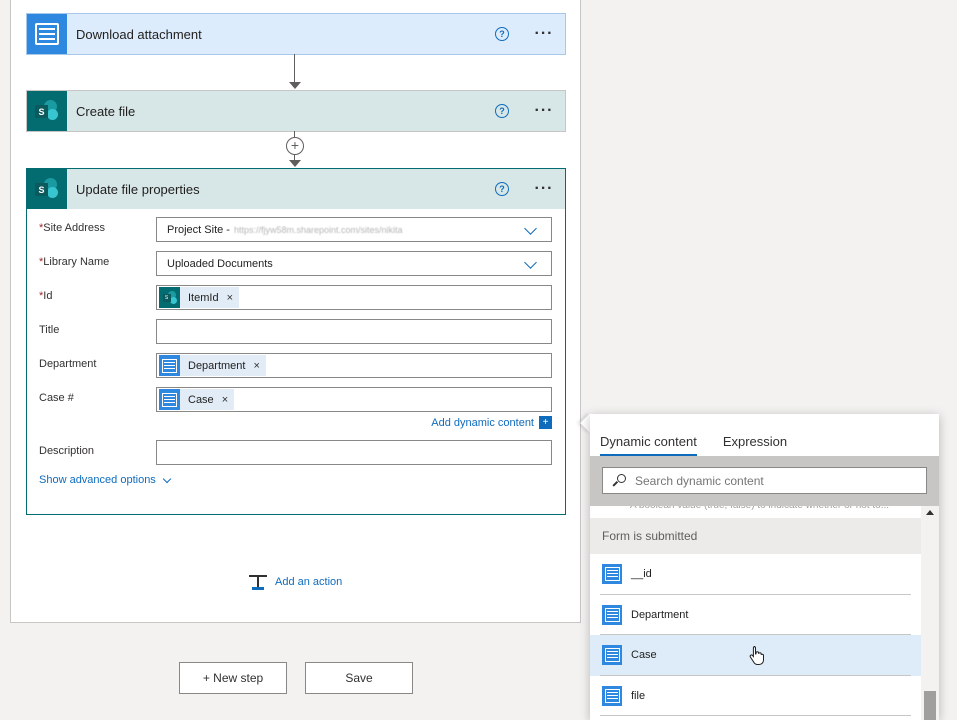  I want to click on field-label: Title, so click(49, 330).